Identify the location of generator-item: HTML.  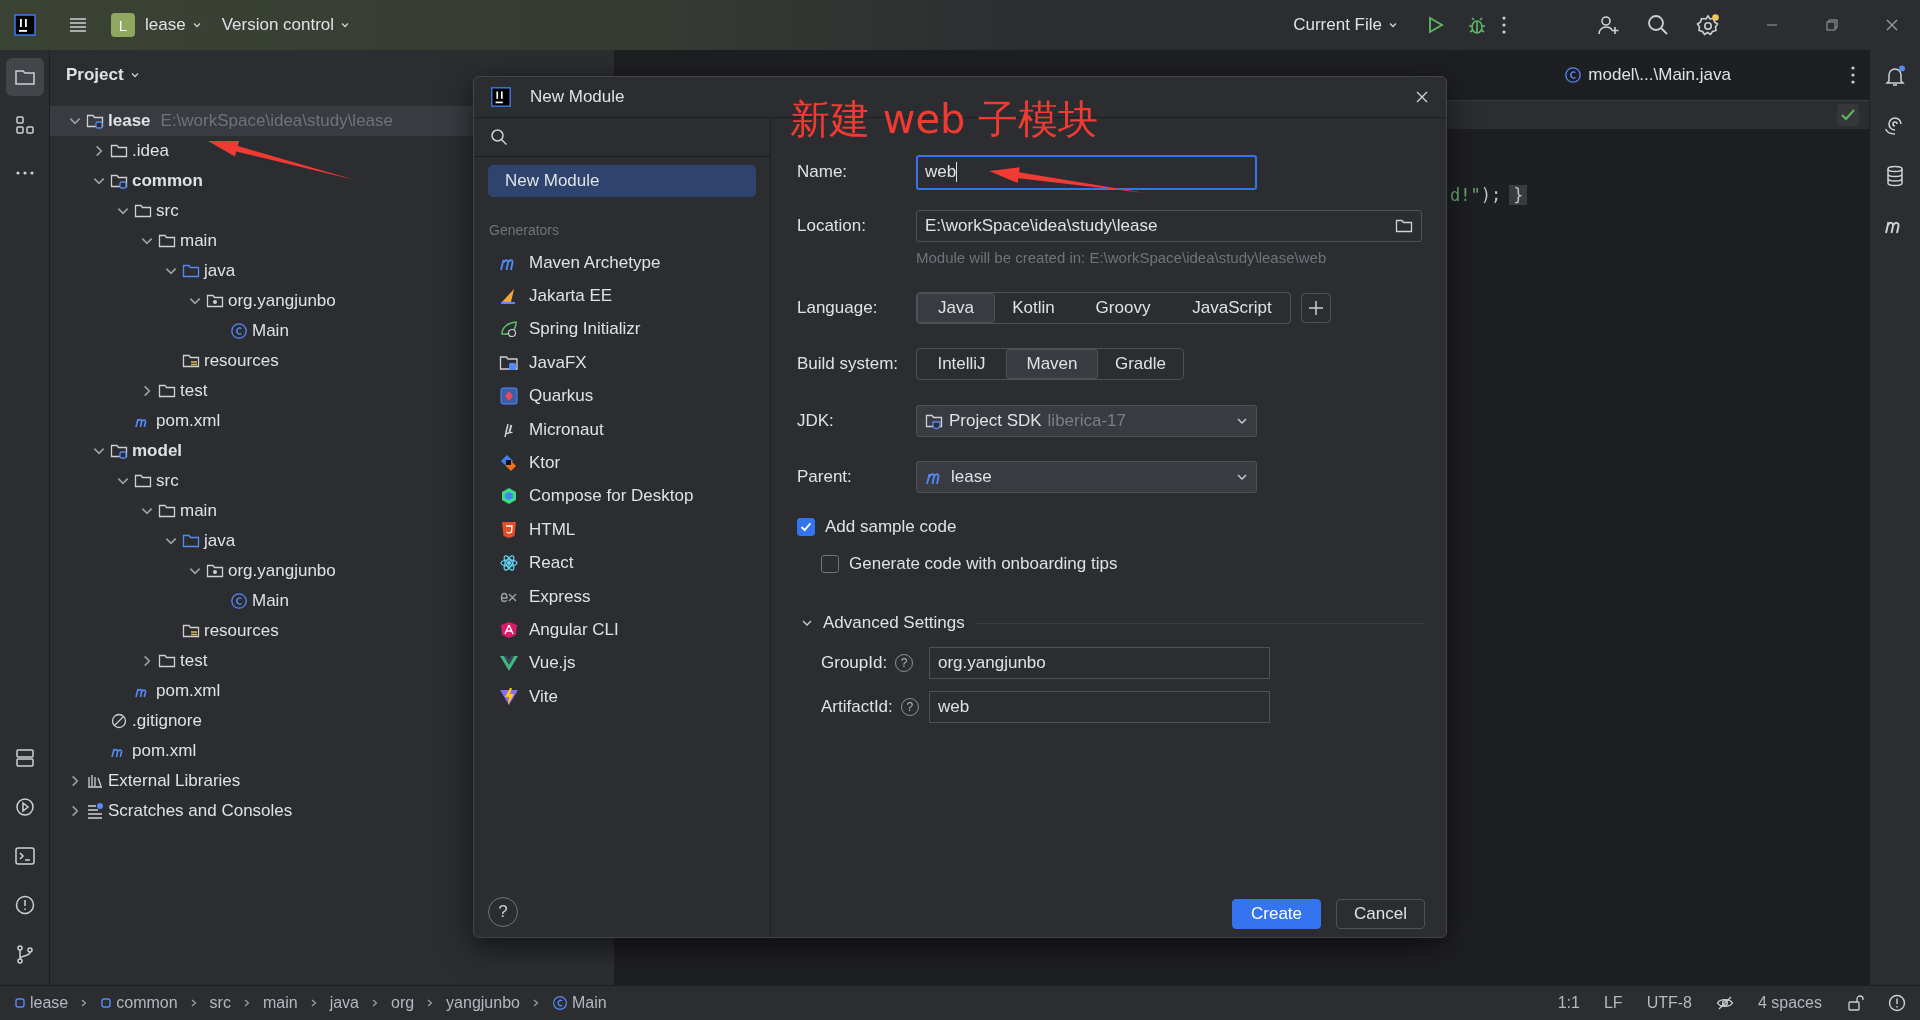
(622, 530).